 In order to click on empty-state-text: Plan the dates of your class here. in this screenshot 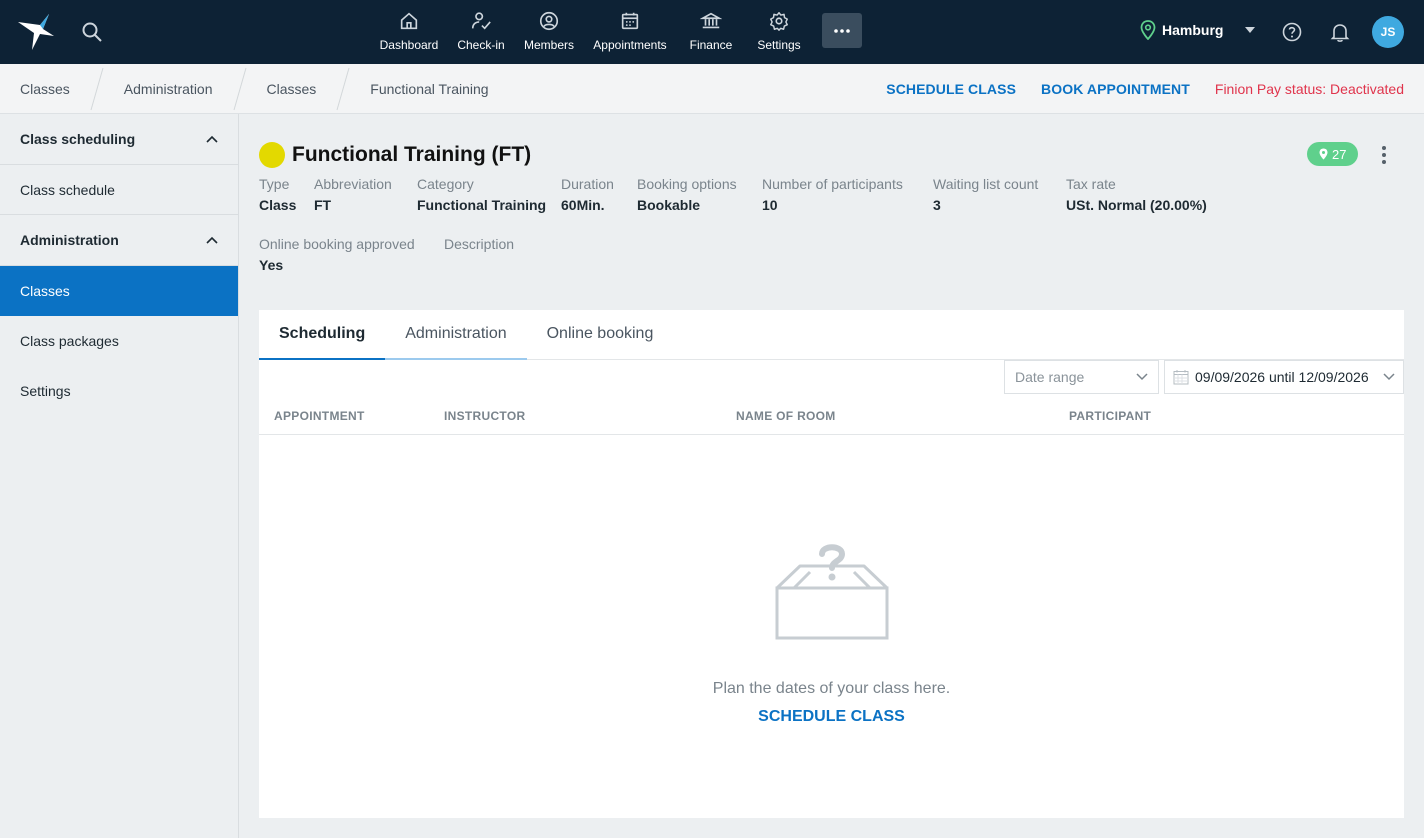, I will do `click(831, 688)`.